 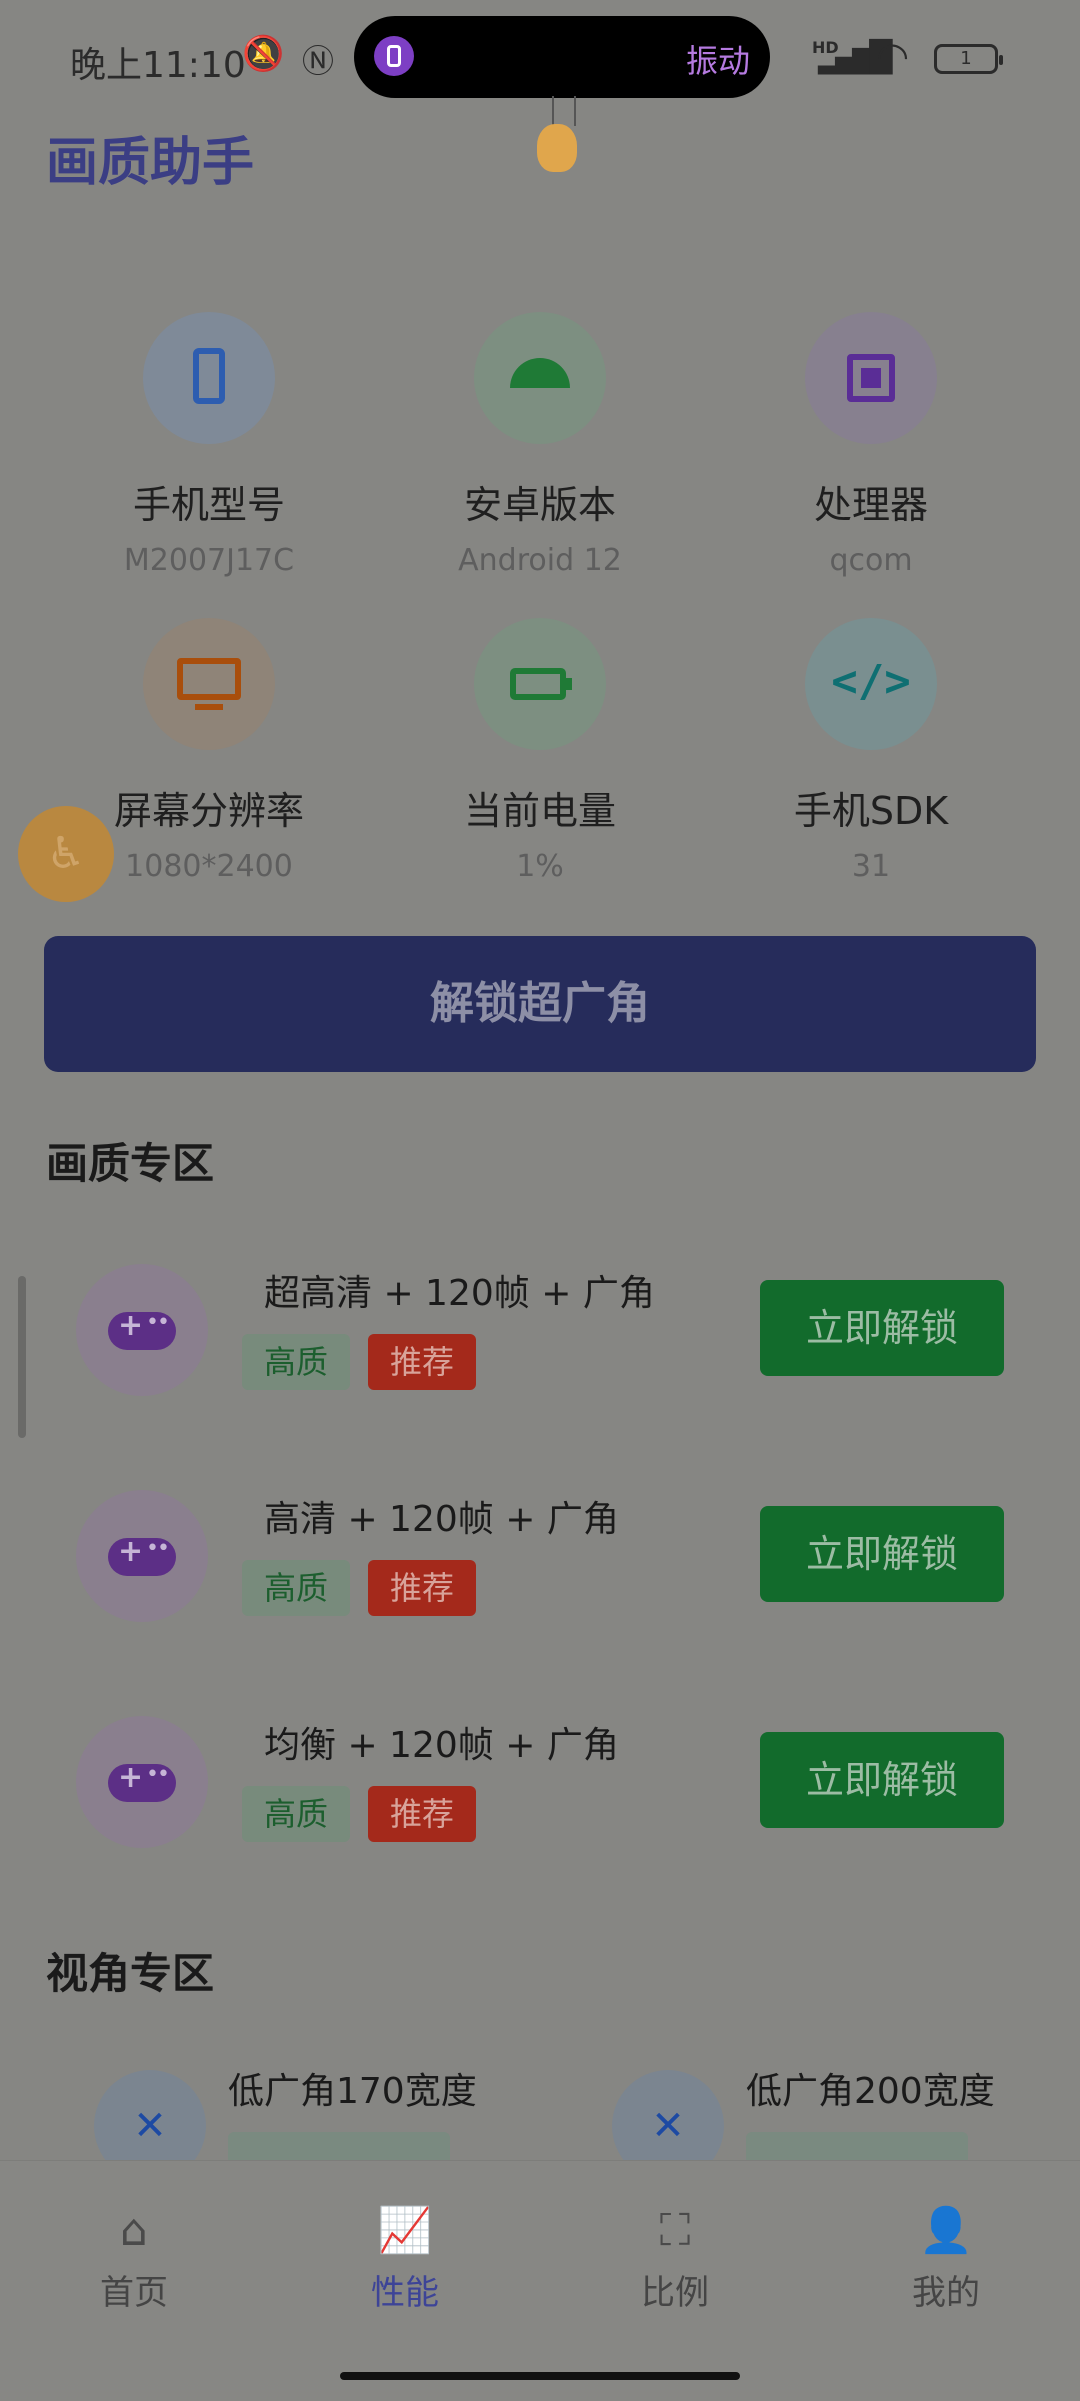 I want to click on info-value: M2007J17C, so click(x=209, y=560).